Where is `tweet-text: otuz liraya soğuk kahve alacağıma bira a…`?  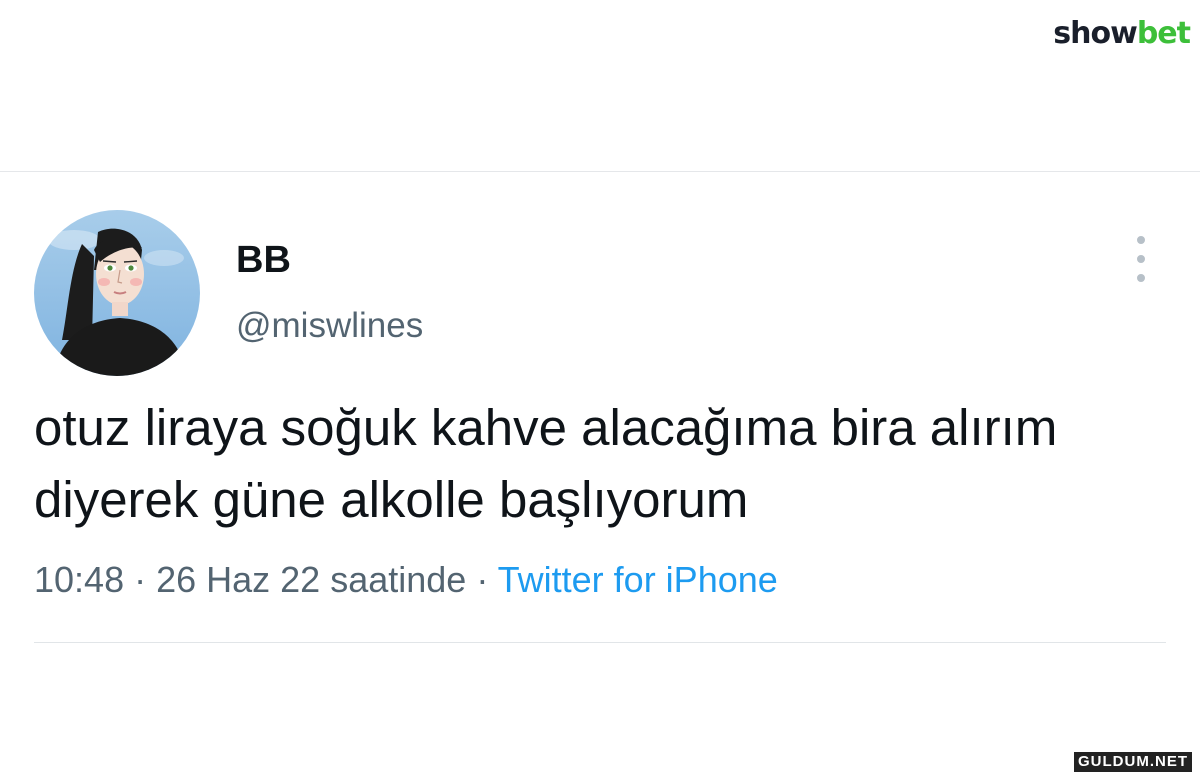
tweet-text: otuz liraya soğuk kahve alacağıma bira a… is located at coordinates (546, 463).